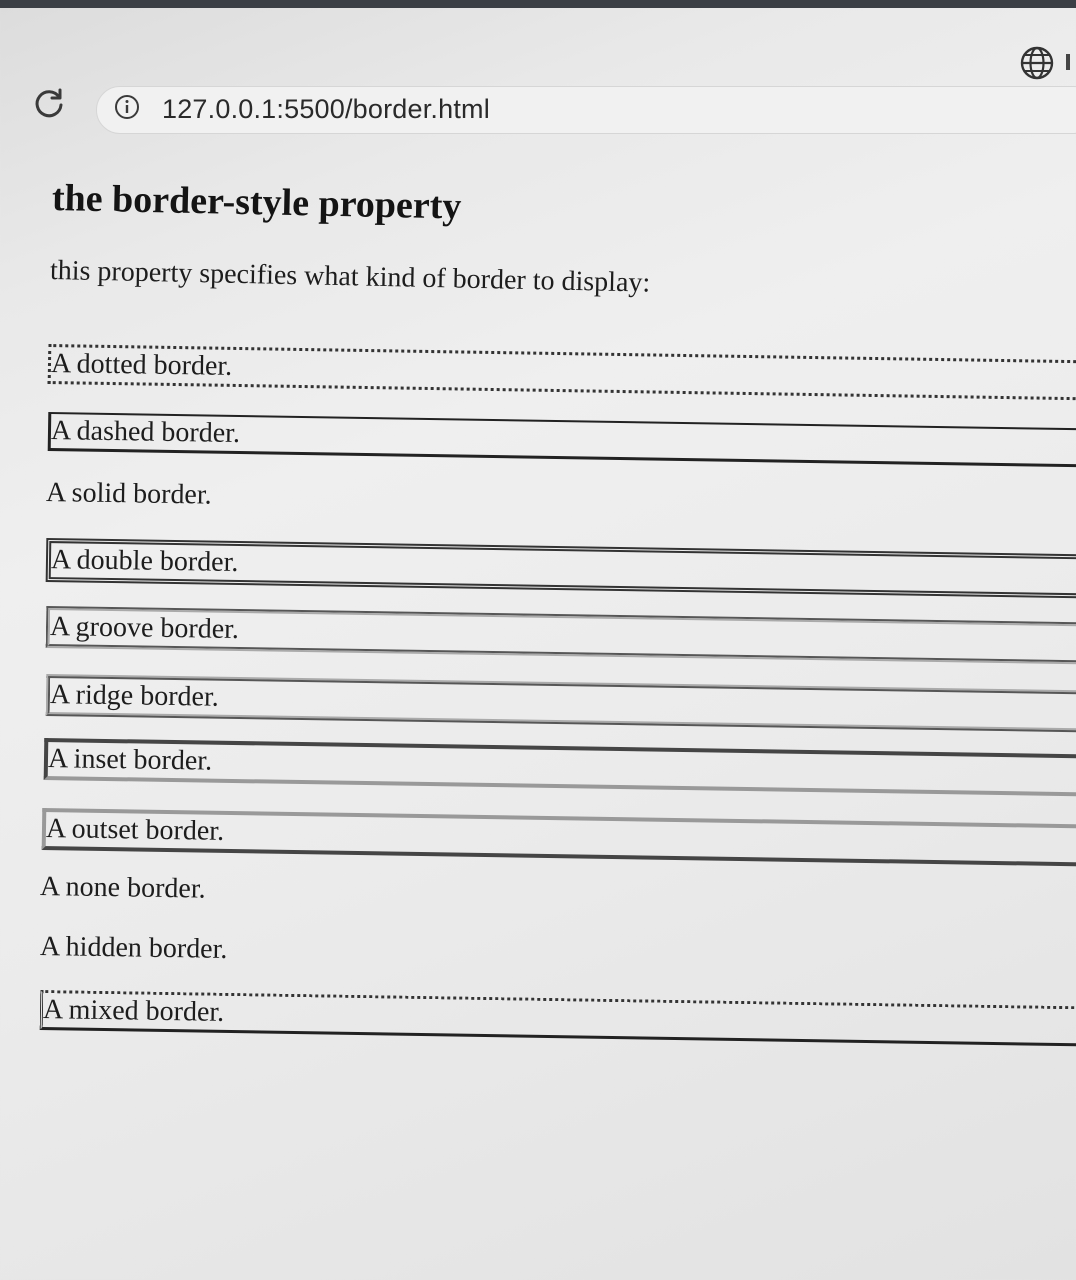  I want to click on dashed-border-example: A dashed border., so click(561, 440).